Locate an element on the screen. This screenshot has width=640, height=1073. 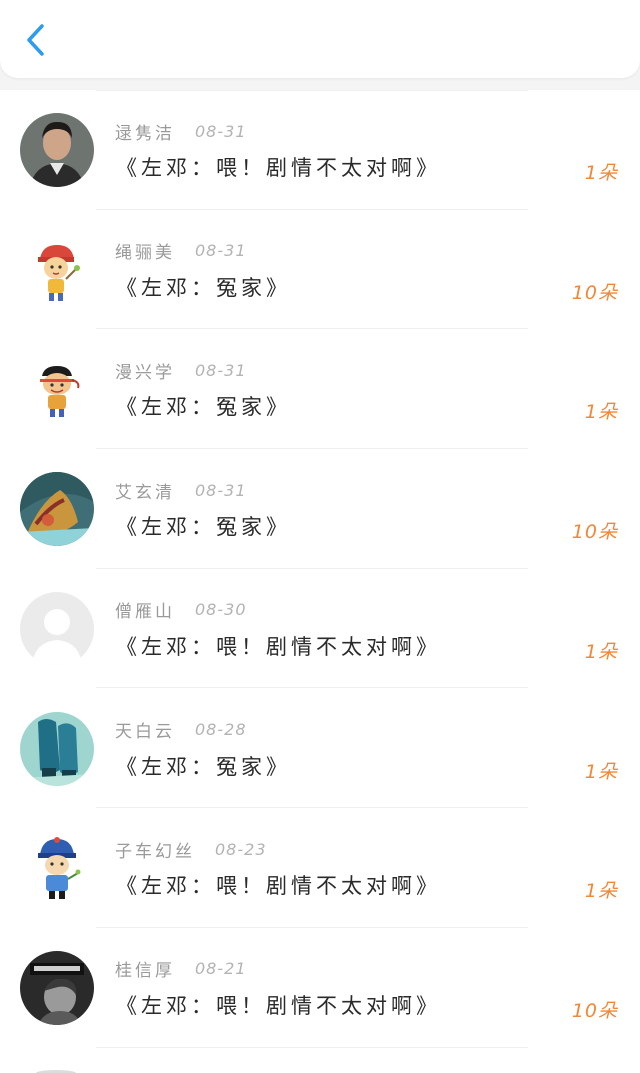
user-name: 桂信厚 is located at coordinates (145, 971).